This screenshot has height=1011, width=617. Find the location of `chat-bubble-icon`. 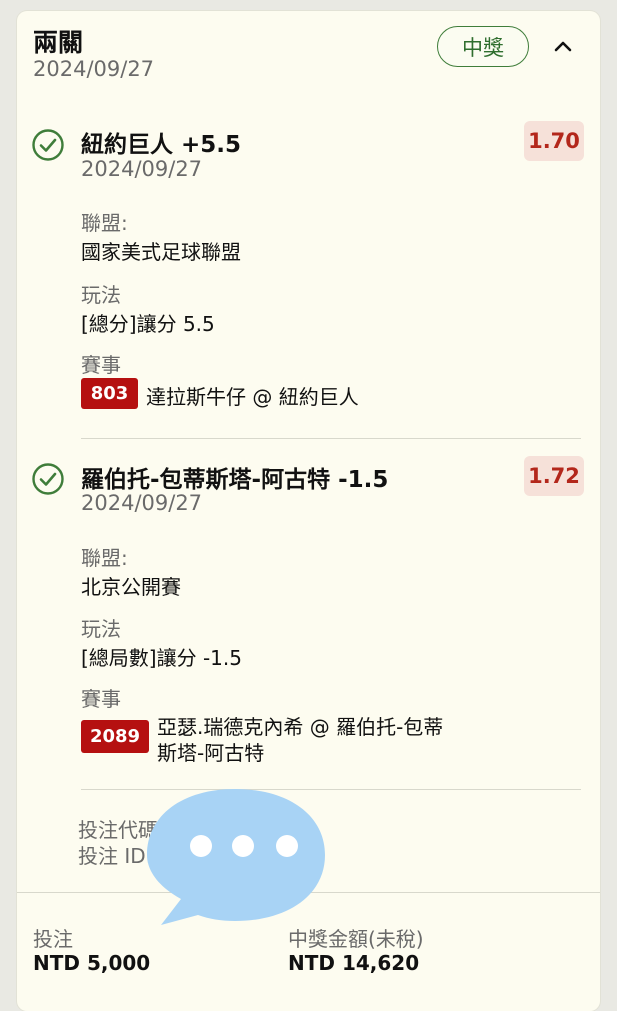

chat-bubble-icon is located at coordinates (235, 857).